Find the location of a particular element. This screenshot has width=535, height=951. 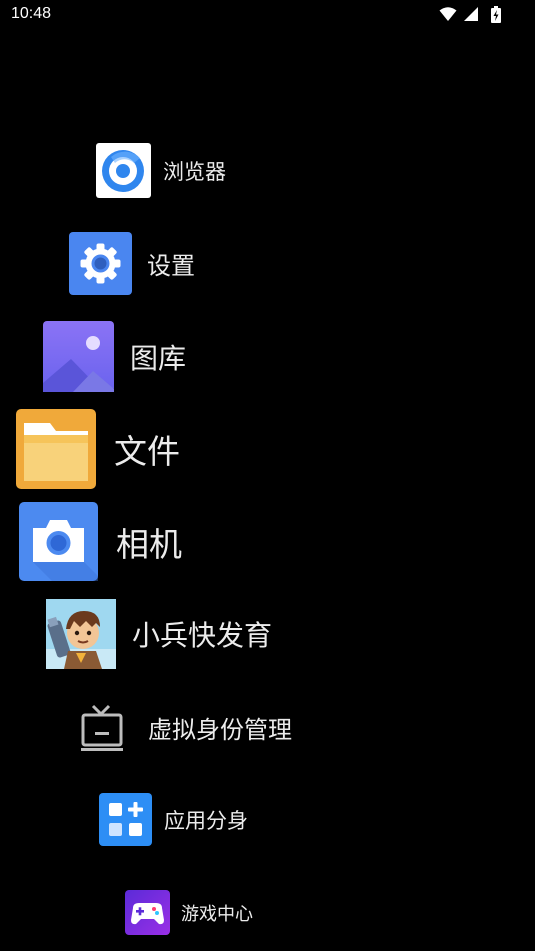

gallery-icon is located at coordinates (78, 356).